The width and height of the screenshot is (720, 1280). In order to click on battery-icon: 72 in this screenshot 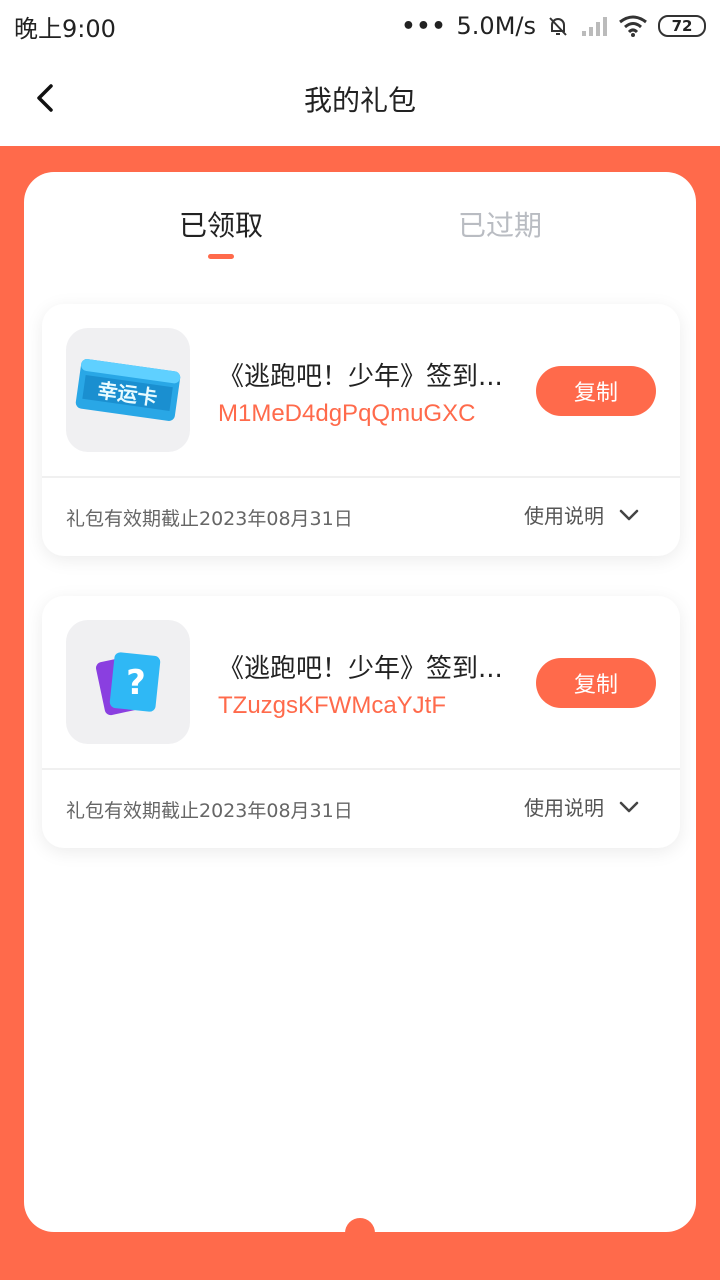, I will do `click(682, 26)`.